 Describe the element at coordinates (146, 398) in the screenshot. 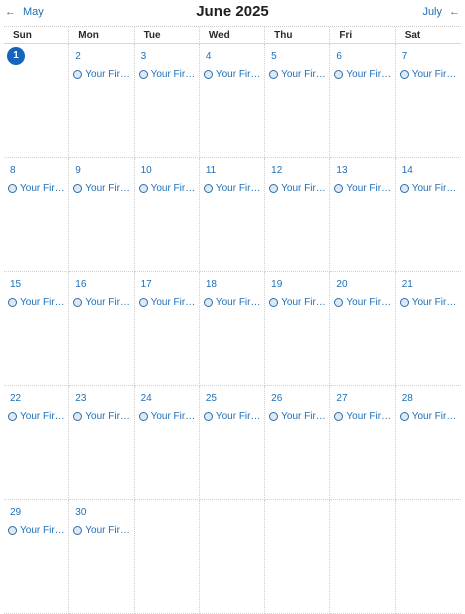

I see `day-number: 24` at that location.